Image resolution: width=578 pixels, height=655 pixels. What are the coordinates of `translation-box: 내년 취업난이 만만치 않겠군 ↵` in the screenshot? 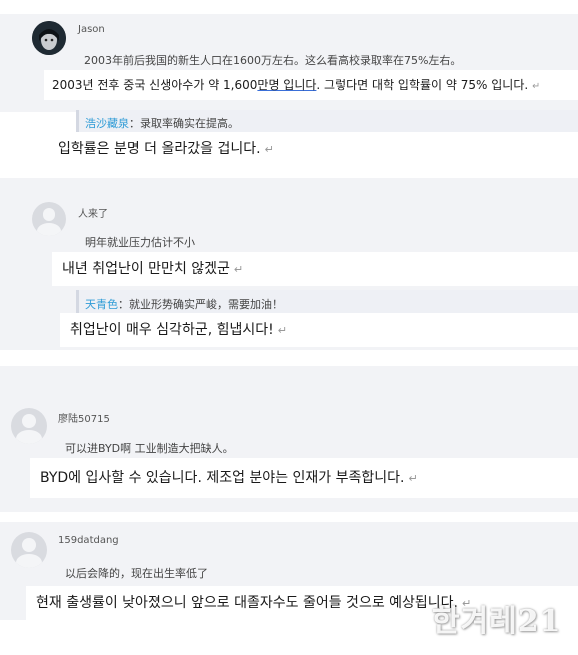 It's located at (315, 269).